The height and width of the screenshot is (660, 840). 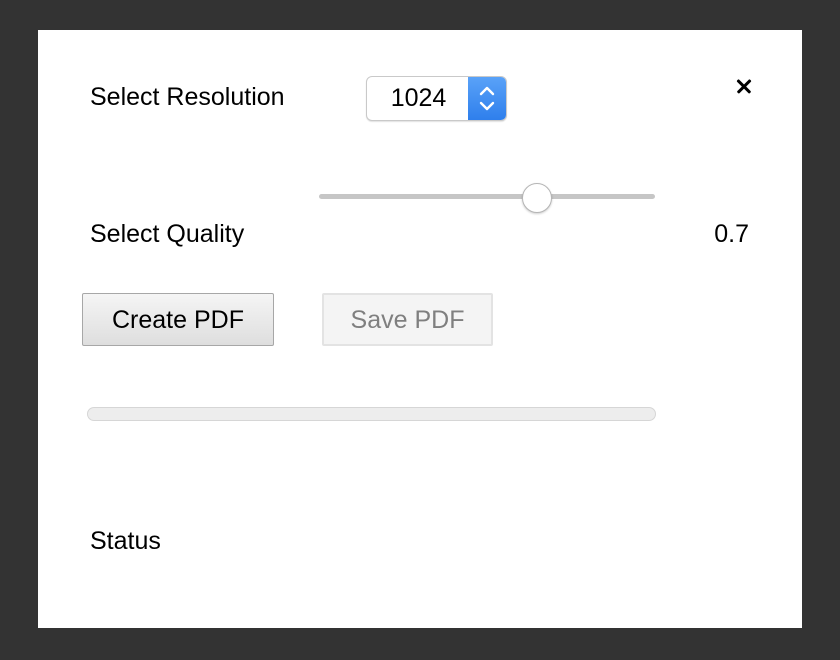 What do you see at coordinates (407, 319) in the screenshot?
I see `save-pdf-button: Save PDF` at bounding box center [407, 319].